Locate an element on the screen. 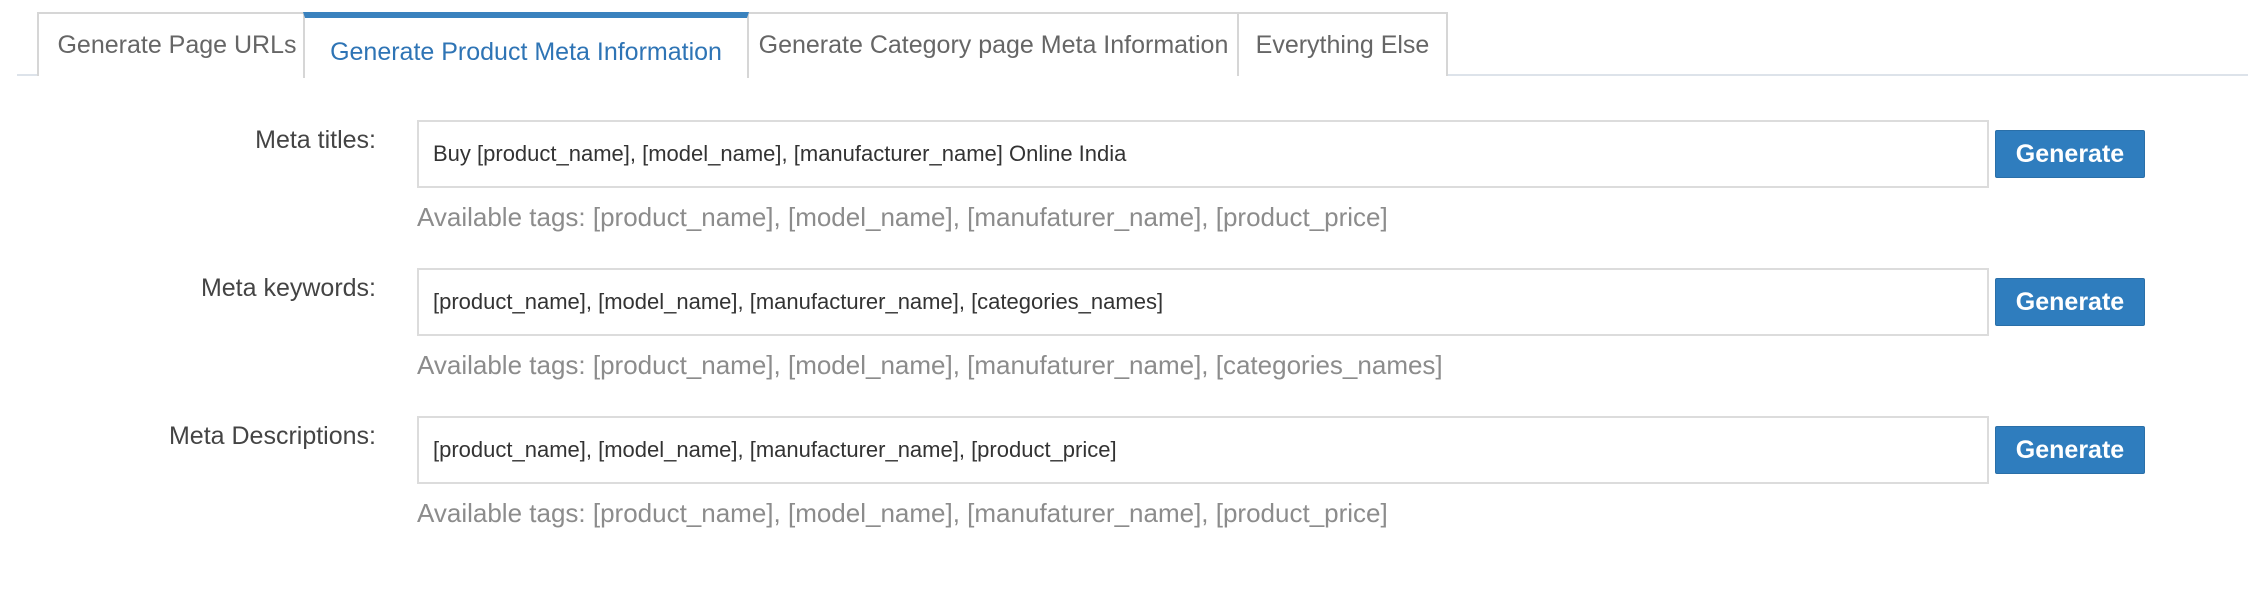 This screenshot has width=2248, height=612. meta-titles-generate-button: Generate is located at coordinates (2070, 154).